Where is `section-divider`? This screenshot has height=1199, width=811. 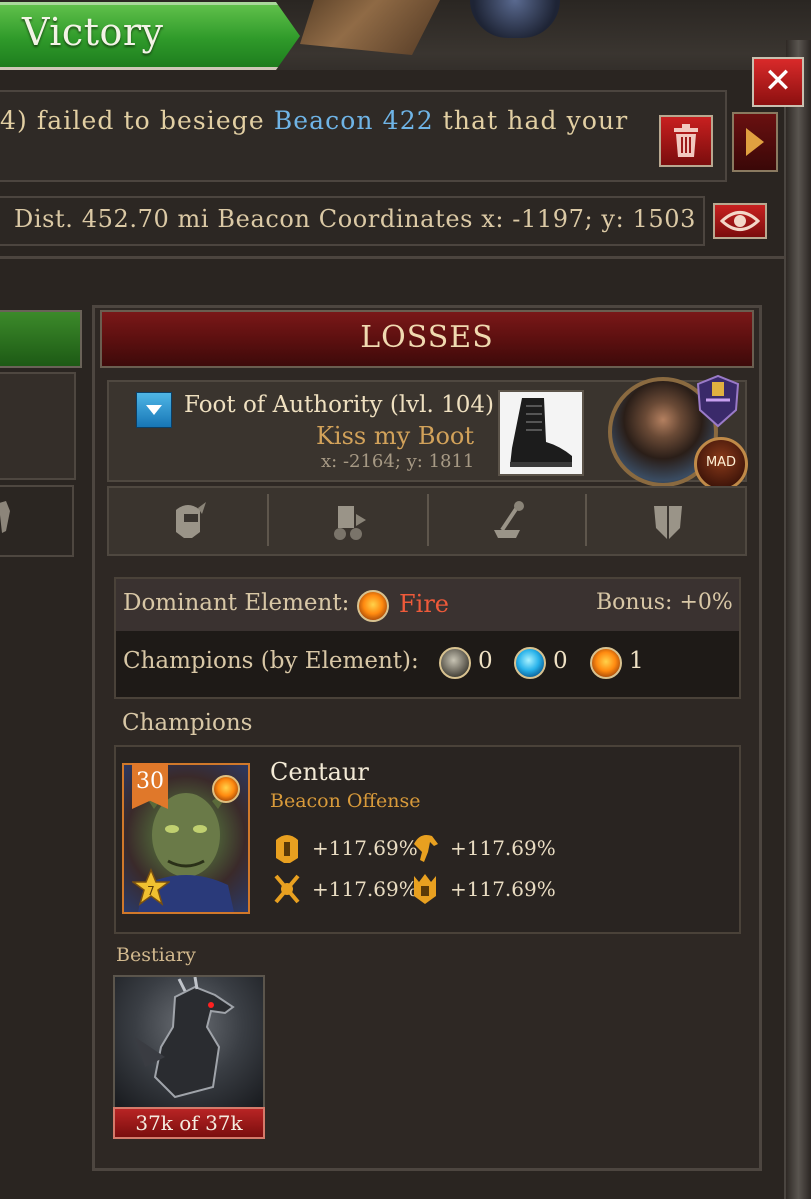
section-divider is located at coordinates (393, 257).